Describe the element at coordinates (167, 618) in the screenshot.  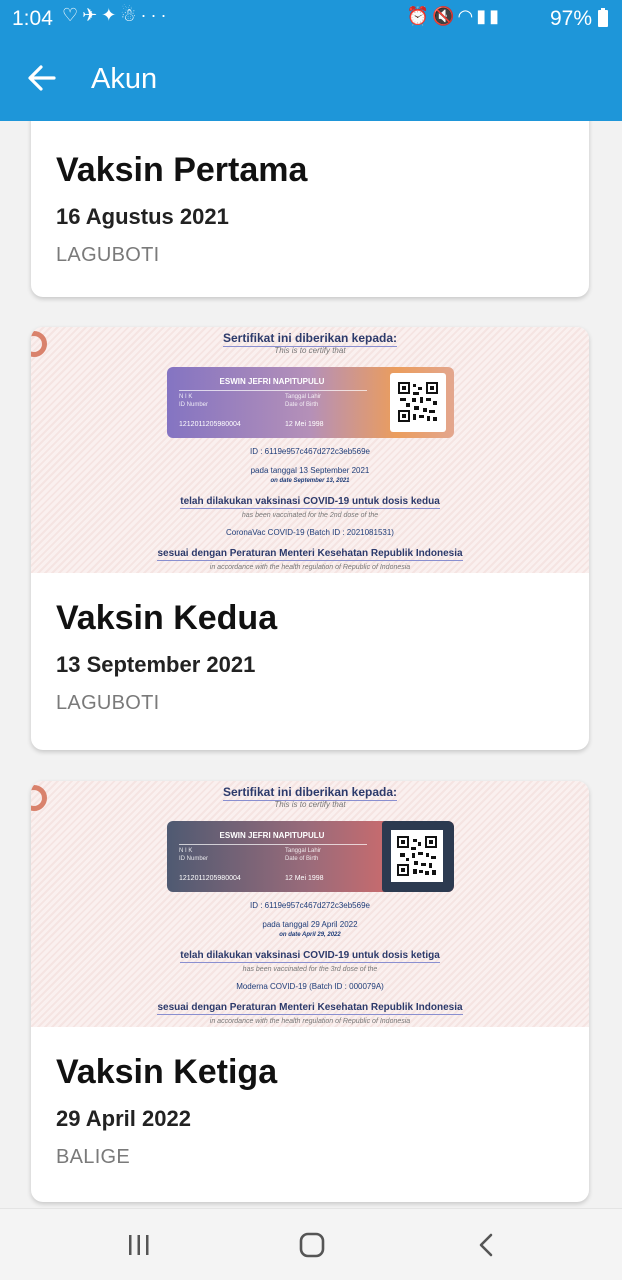
I see `vaccine-name: Vaksin Kedua` at that location.